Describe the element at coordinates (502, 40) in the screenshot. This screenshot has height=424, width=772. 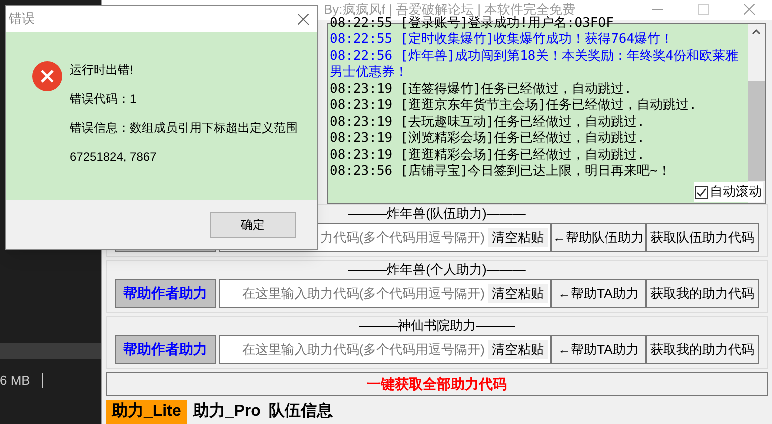
I see `log-line: 08:22:55 [定时收集爆竹]收集爆竹成功！获得764爆竹！` at that location.